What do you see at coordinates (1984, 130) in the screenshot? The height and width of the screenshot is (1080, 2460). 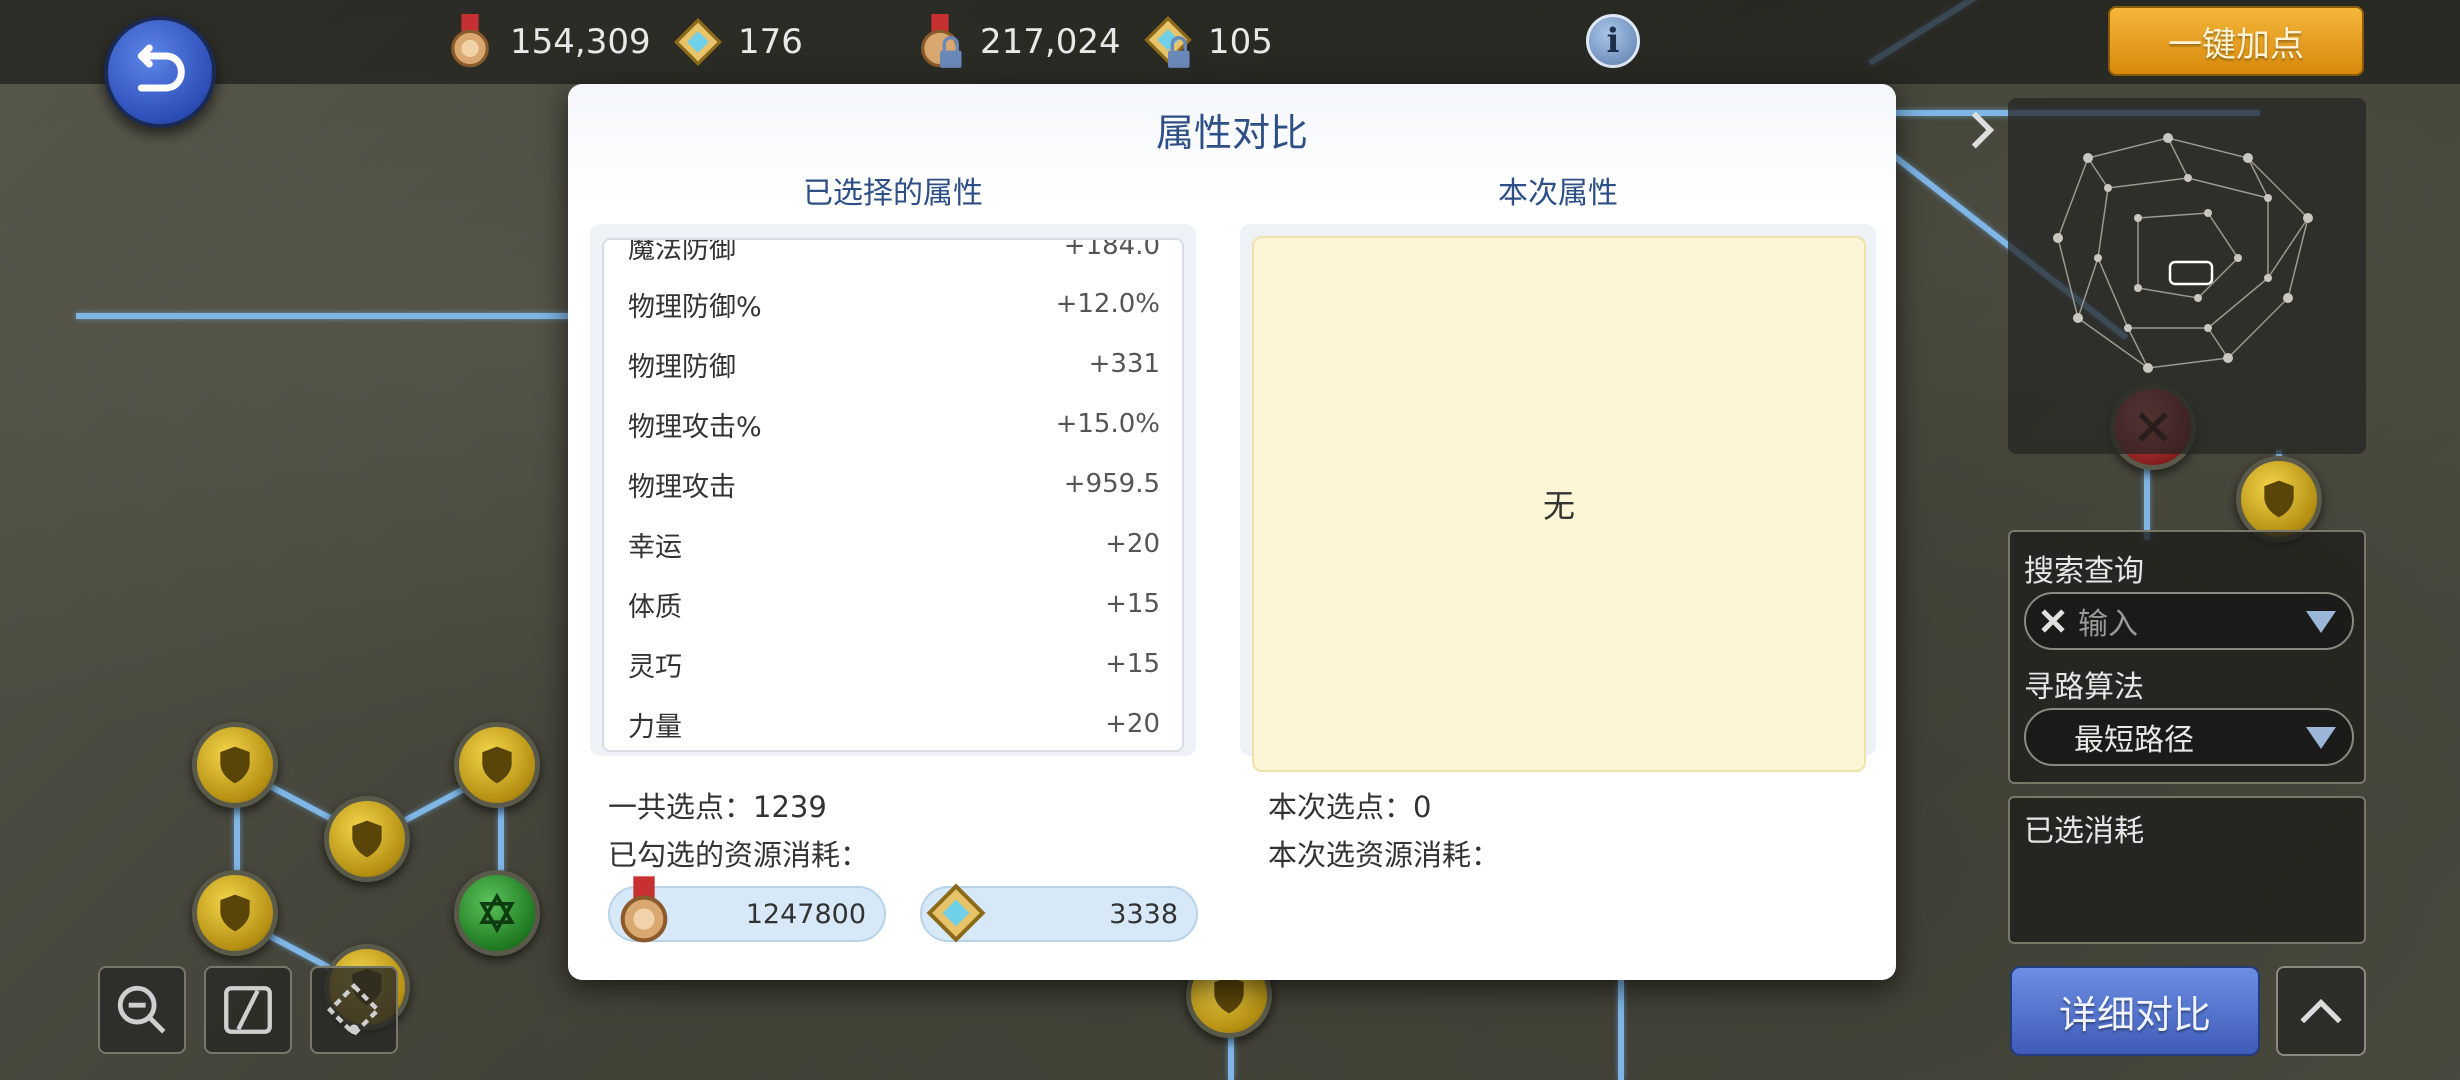 I see `chevron-right-icon` at bounding box center [1984, 130].